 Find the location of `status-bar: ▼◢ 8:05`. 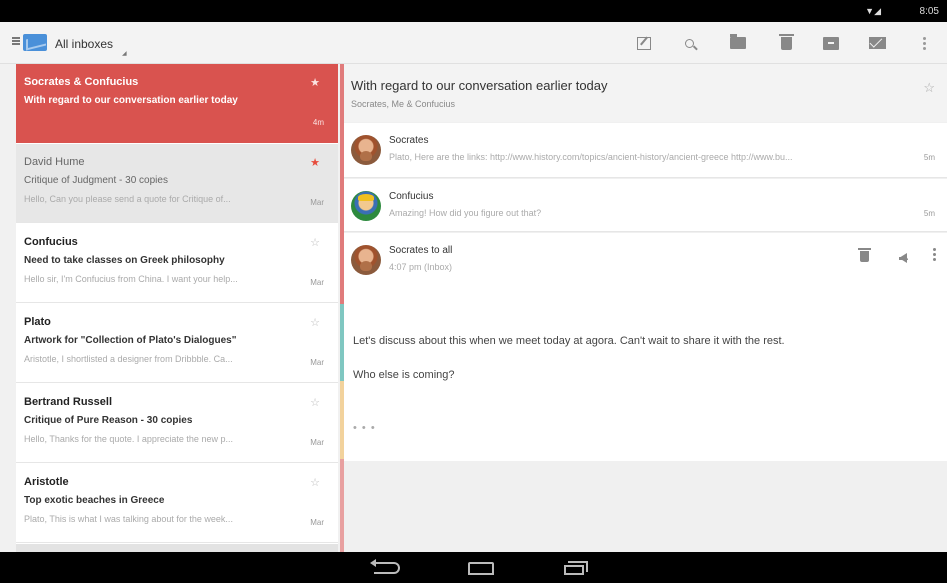

status-bar: ▼◢ 8:05 is located at coordinates (473, 11).